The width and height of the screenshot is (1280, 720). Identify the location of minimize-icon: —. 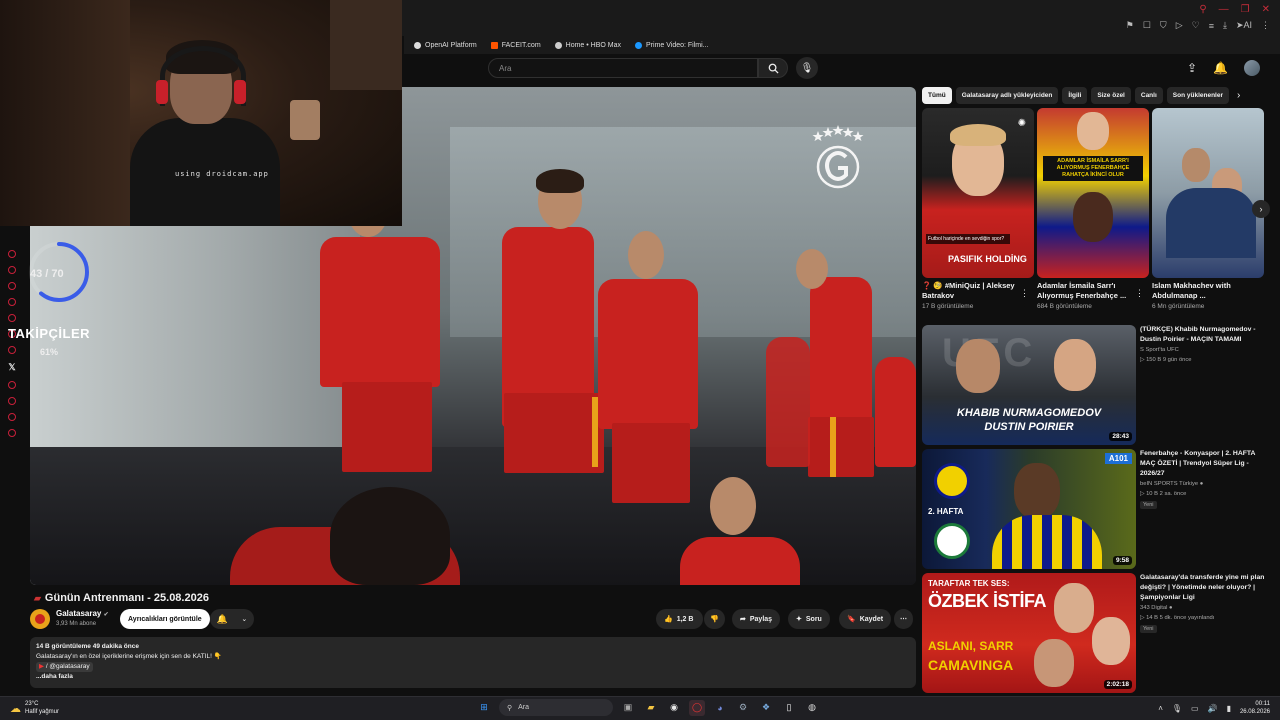
(1224, 9).